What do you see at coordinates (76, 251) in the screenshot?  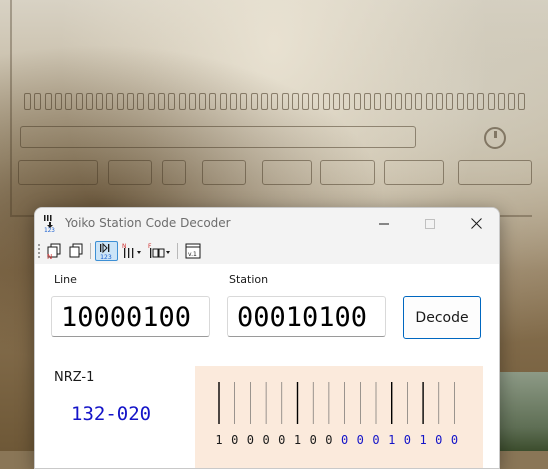 I see `copy-button` at bounding box center [76, 251].